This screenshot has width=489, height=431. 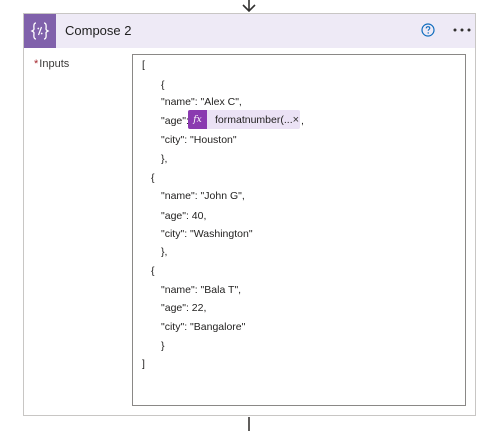 I want to click on code-line: ], so click(x=143, y=364).